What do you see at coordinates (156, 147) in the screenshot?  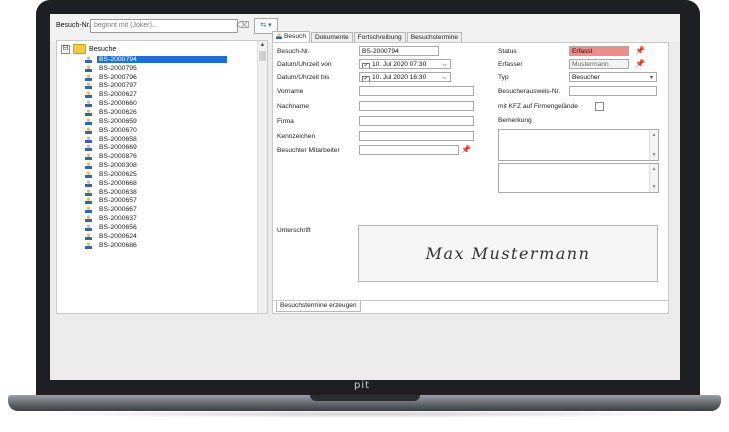 I see `tree-item: BS-2000669` at bounding box center [156, 147].